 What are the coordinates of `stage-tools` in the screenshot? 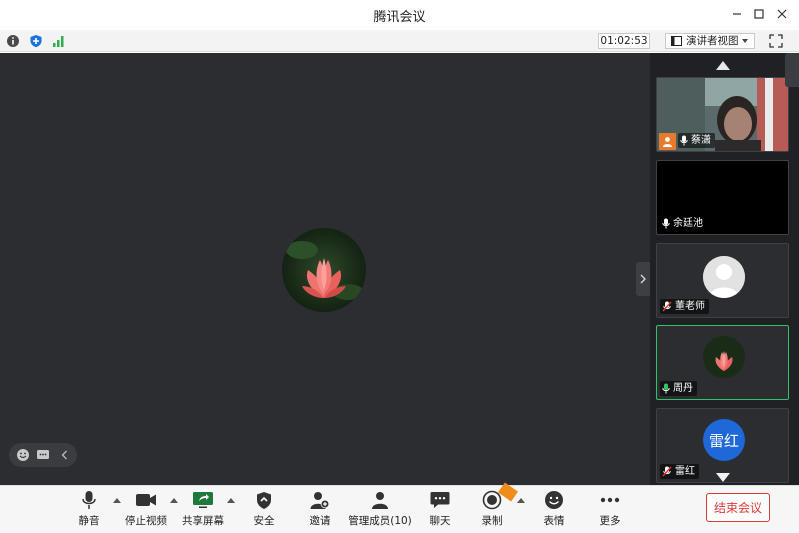 It's located at (43, 455).